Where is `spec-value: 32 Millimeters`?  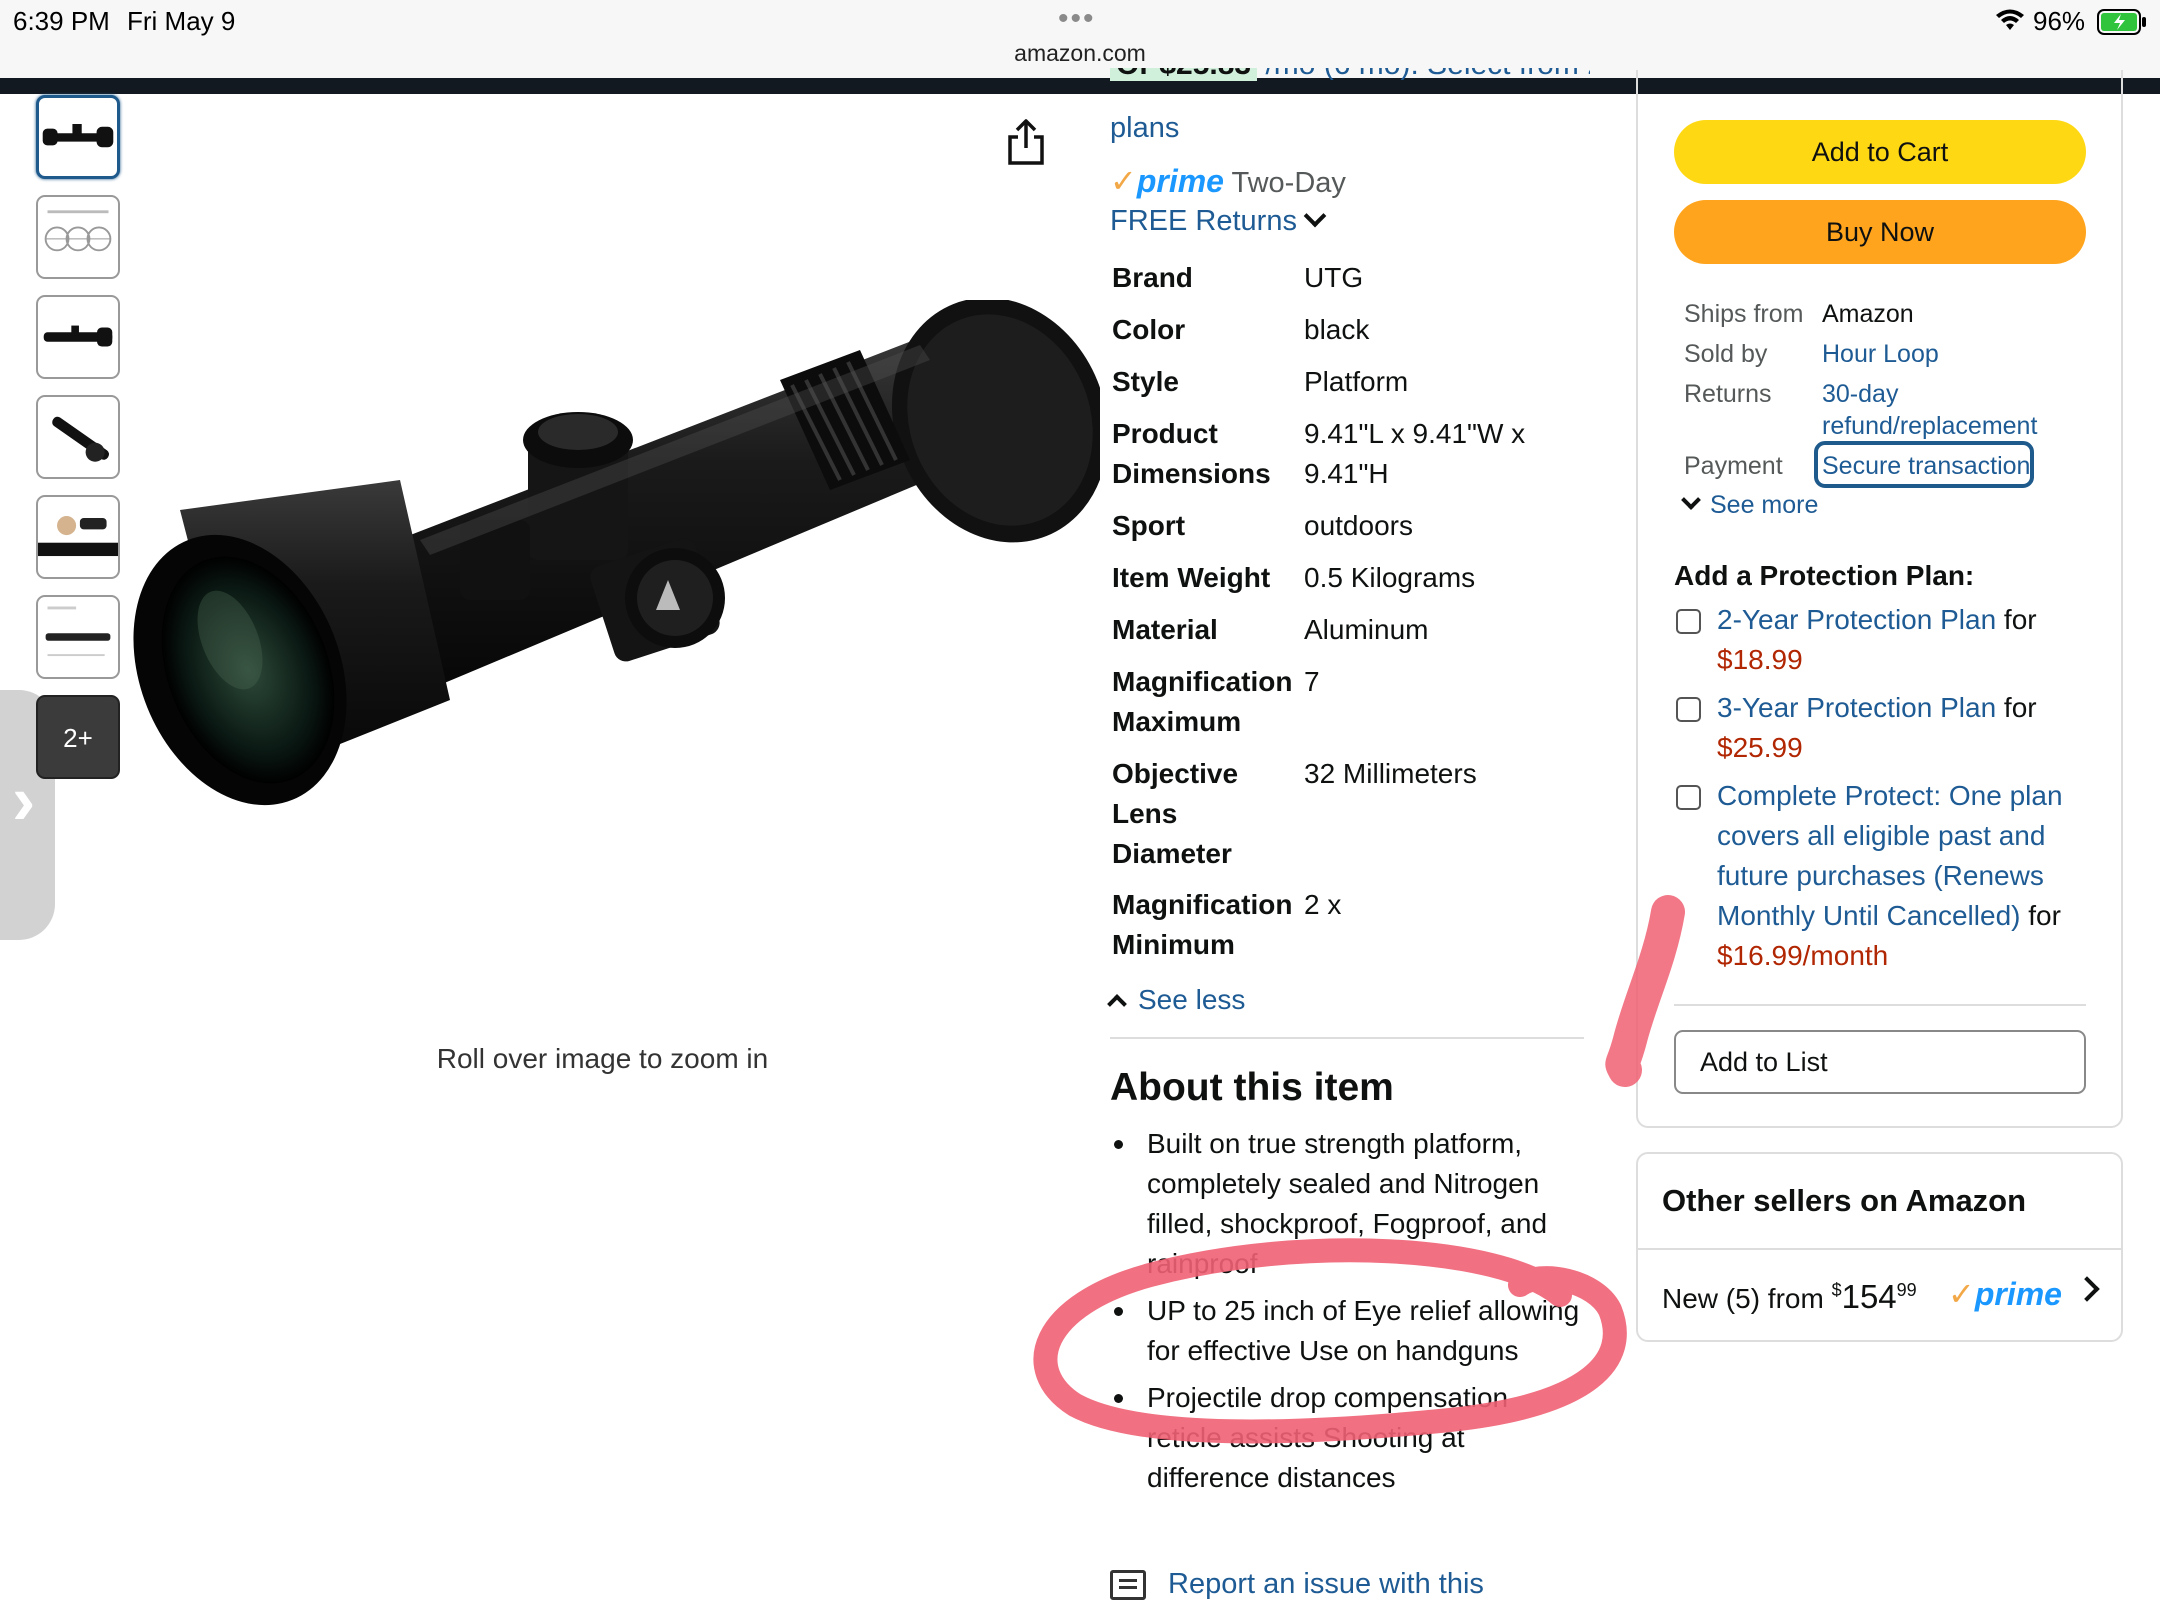 spec-value: 32 Millimeters is located at coordinates (1390, 773).